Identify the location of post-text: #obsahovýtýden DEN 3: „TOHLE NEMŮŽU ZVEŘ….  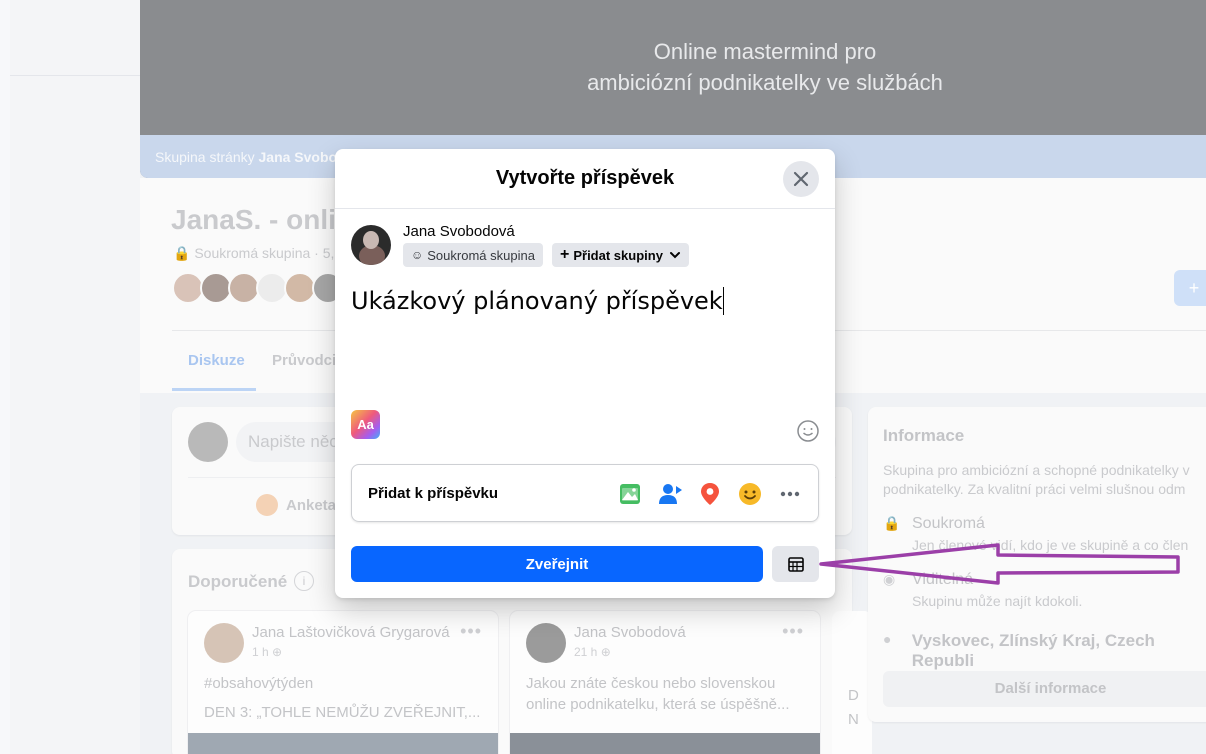
(344, 698).